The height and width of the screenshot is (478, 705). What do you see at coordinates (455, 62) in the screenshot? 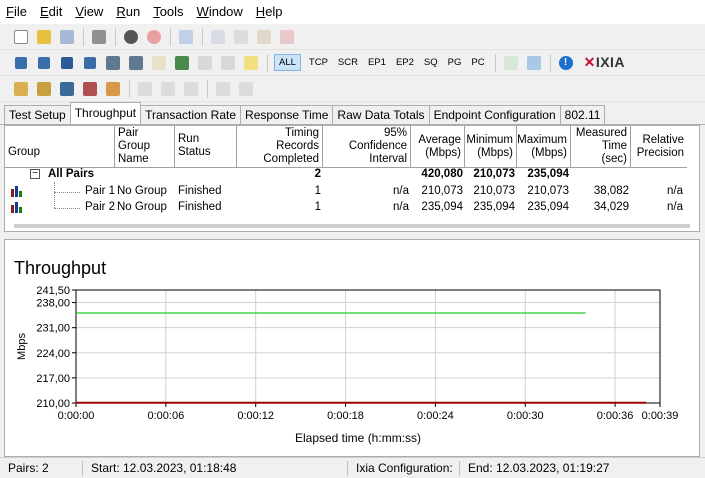
I see `filter-pg: PG` at bounding box center [455, 62].